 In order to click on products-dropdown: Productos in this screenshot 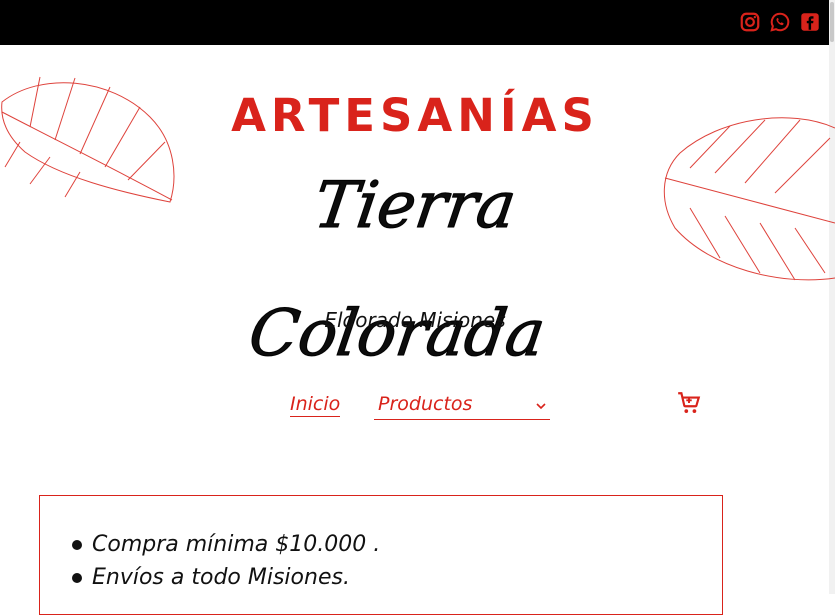, I will do `click(462, 406)`.